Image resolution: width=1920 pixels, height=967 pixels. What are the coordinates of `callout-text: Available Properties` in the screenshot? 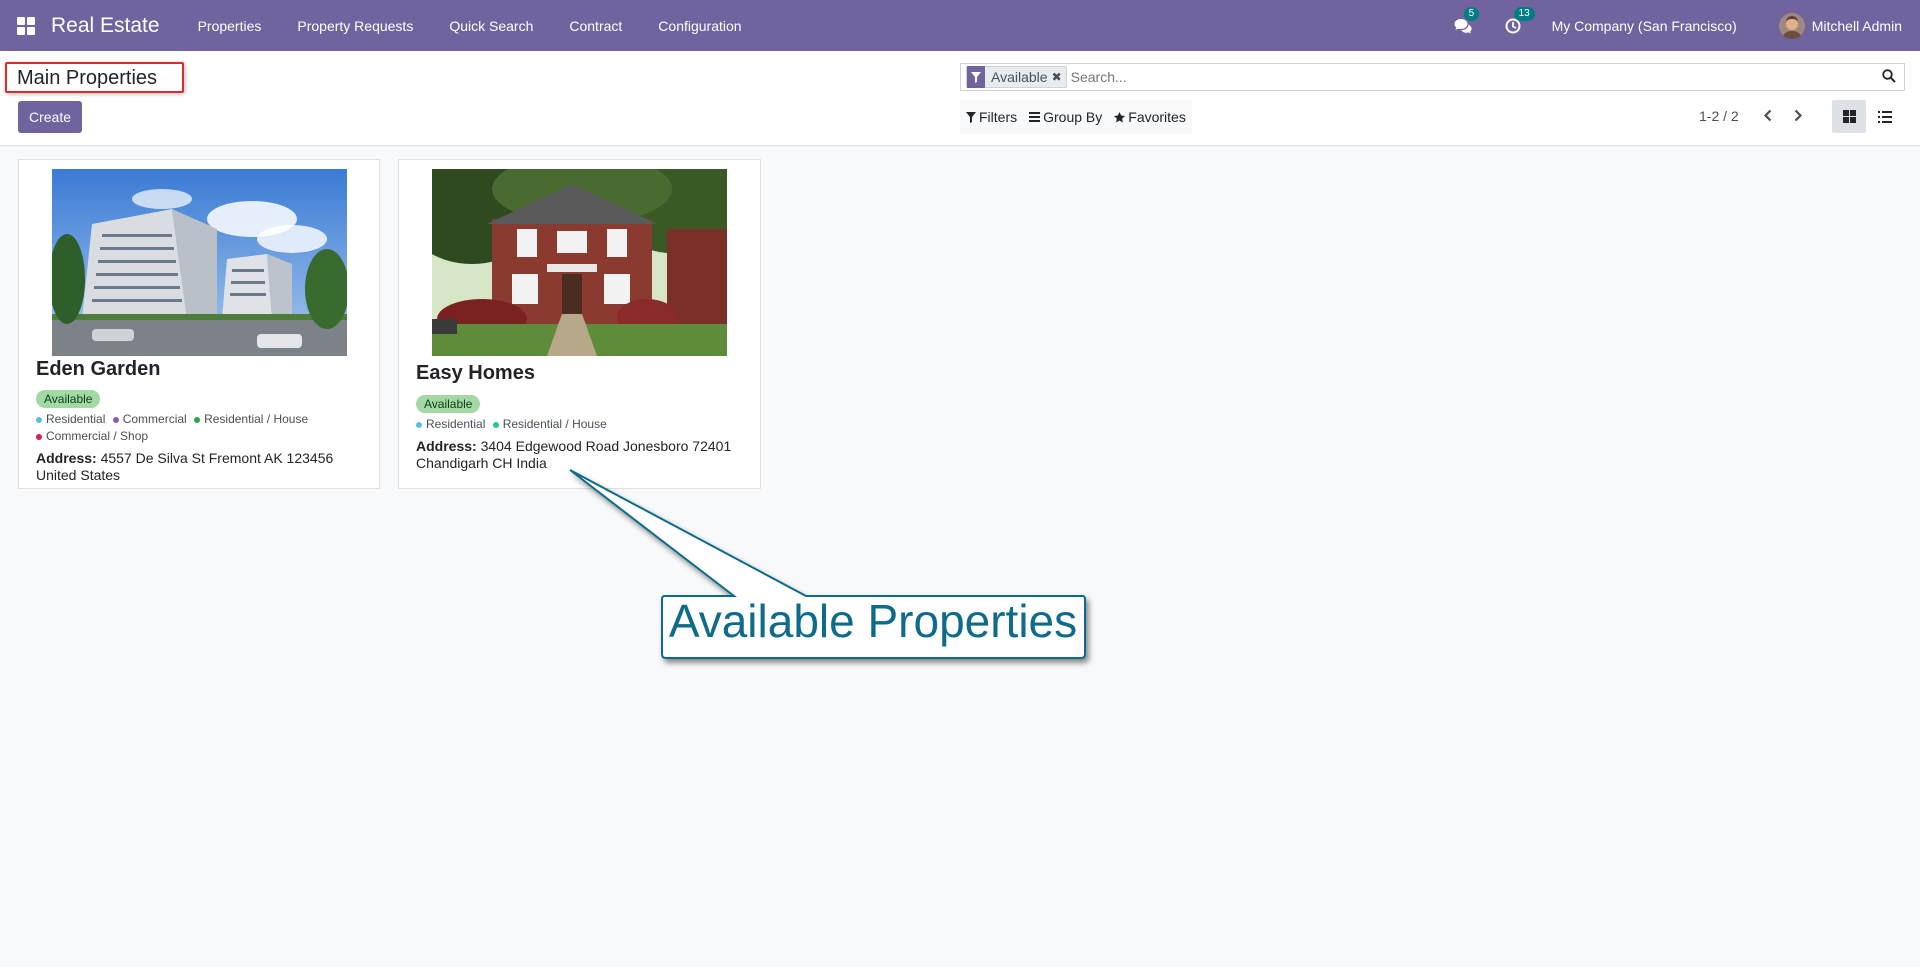 It's located at (873, 621).